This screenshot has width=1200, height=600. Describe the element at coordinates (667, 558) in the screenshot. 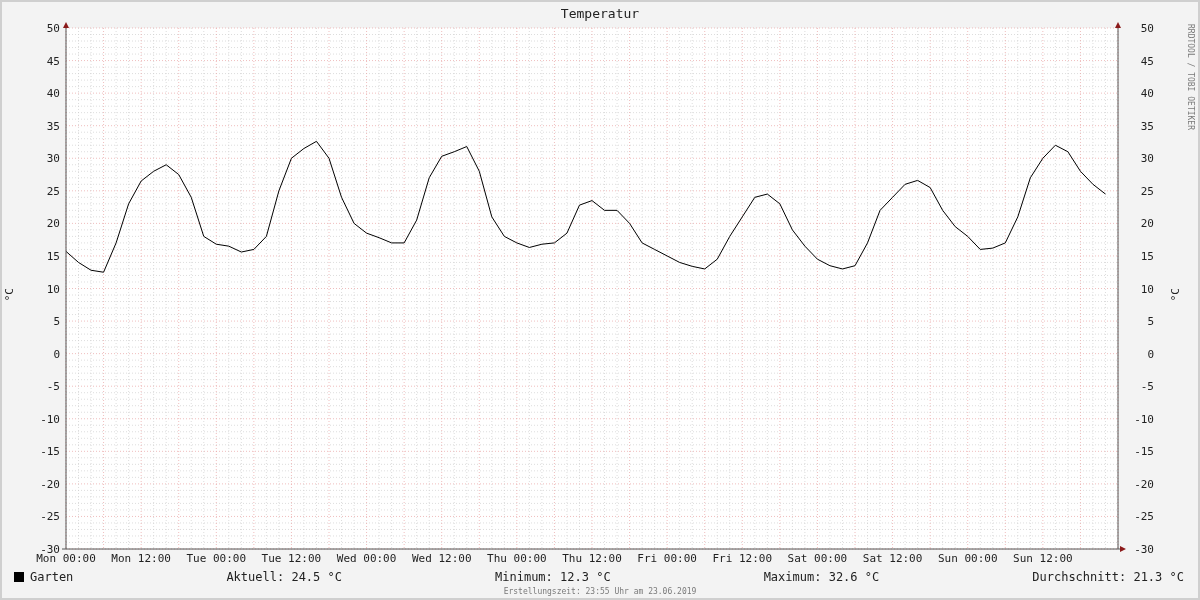

I see `axis-tick-label: Fri 00:00` at that location.